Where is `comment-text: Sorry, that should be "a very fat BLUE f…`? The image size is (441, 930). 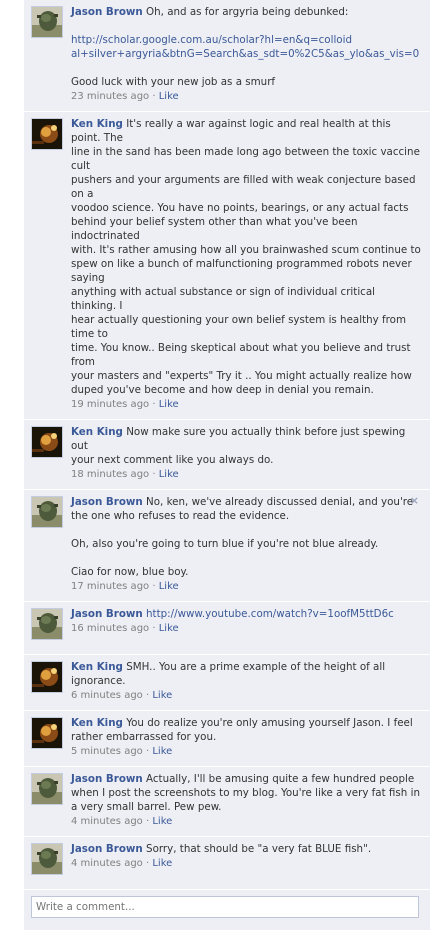
comment-text: Sorry, that should be "a very fat BLUE f… is located at coordinates (259, 849).